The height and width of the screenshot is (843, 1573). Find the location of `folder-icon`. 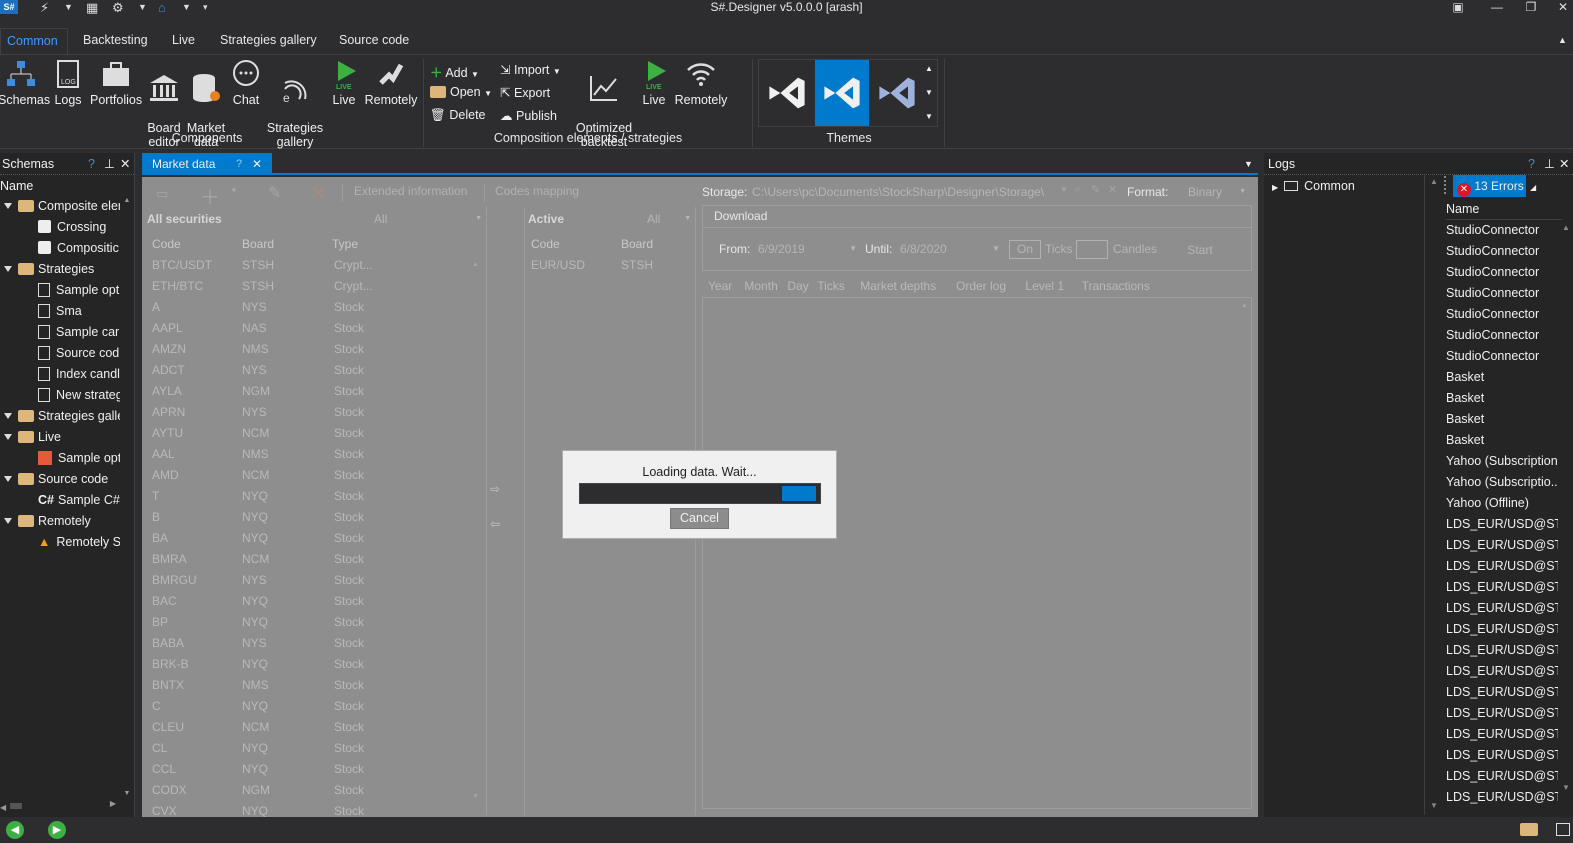

folder-icon is located at coordinates (1529, 829).